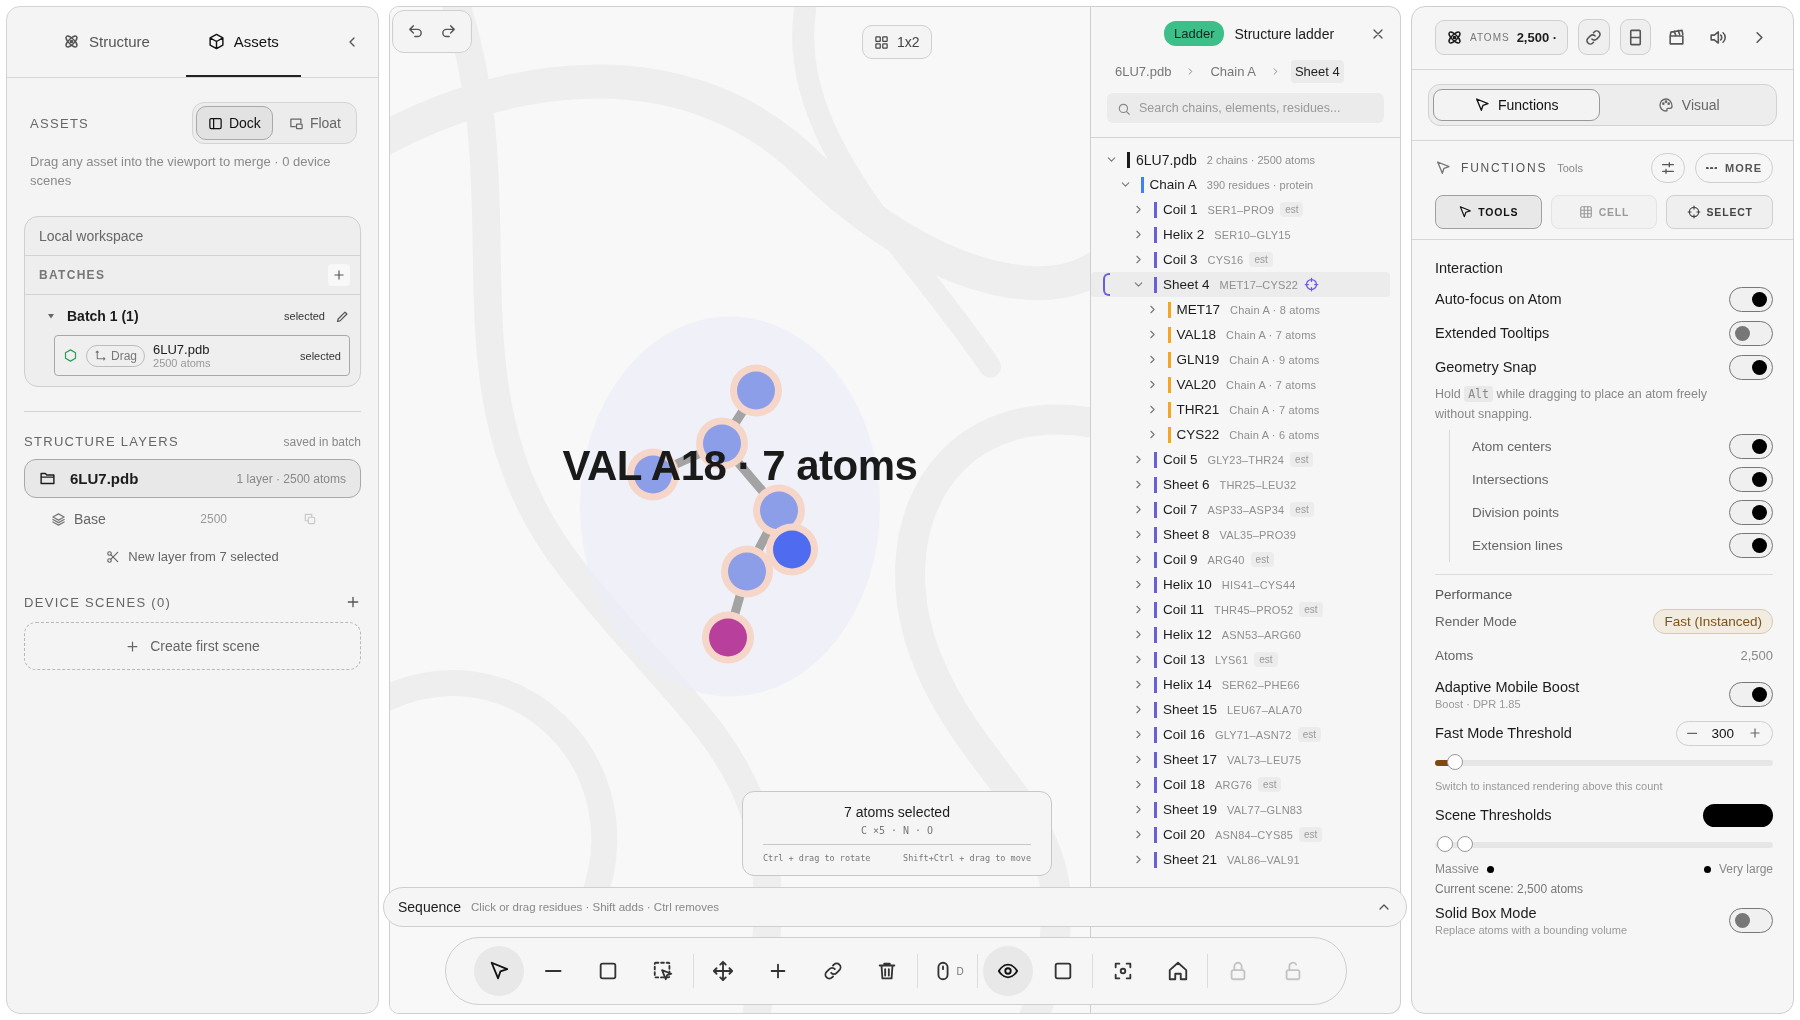  What do you see at coordinates (106, 42) in the screenshot?
I see `tab: Structure` at bounding box center [106, 42].